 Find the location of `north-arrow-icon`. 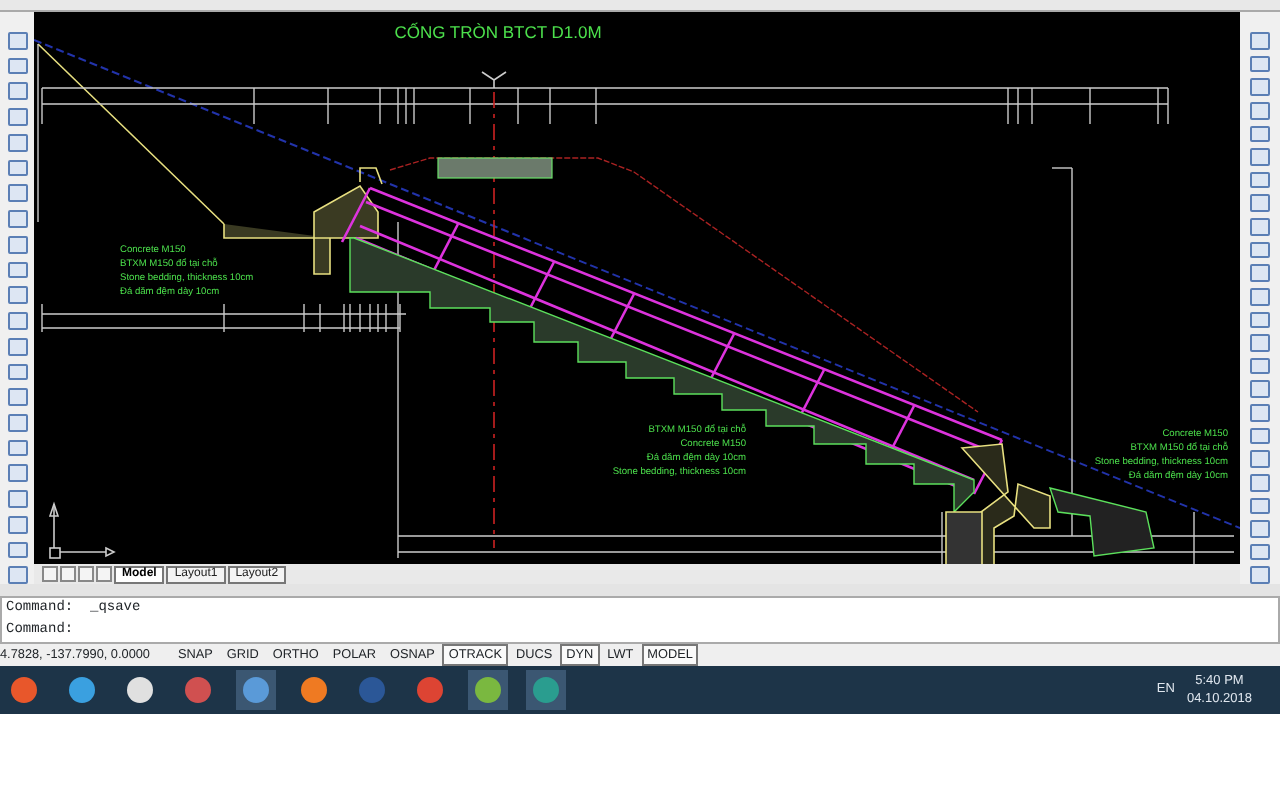

north-arrow-icon is located at coordinates (494, 80).